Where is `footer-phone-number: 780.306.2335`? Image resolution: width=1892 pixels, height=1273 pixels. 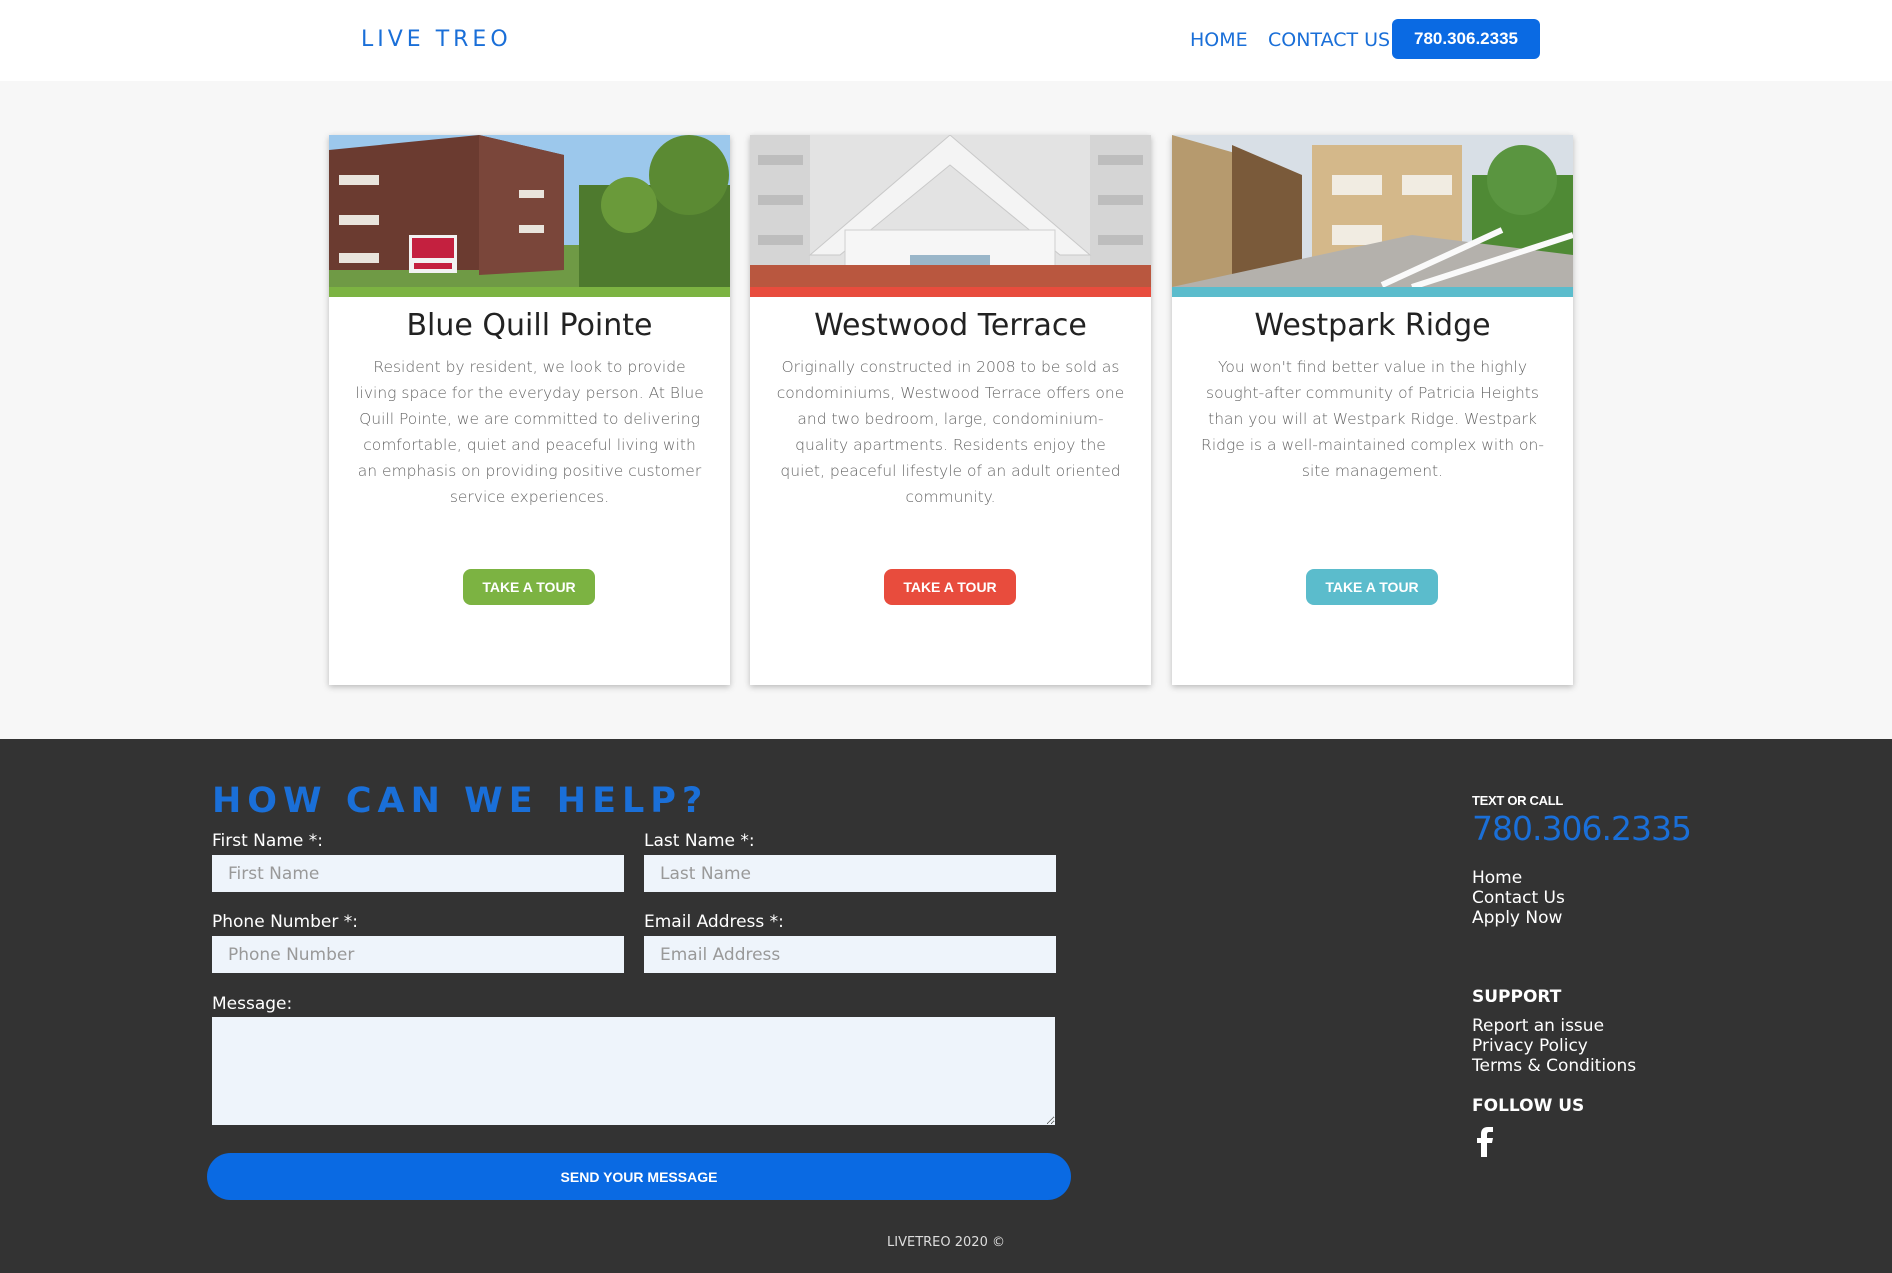 footer-phone-number: 780.306.2335 is located at coordinates (1582, 828).